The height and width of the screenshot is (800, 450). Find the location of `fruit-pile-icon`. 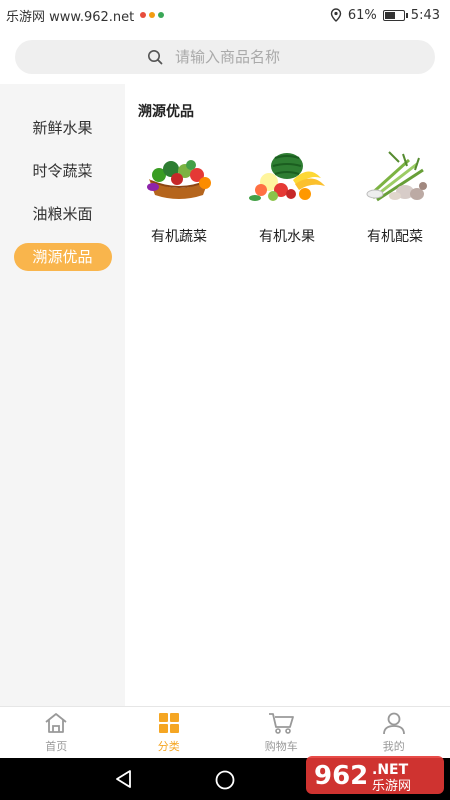

fruit-pile-icon is located at coordinates (287, 177).